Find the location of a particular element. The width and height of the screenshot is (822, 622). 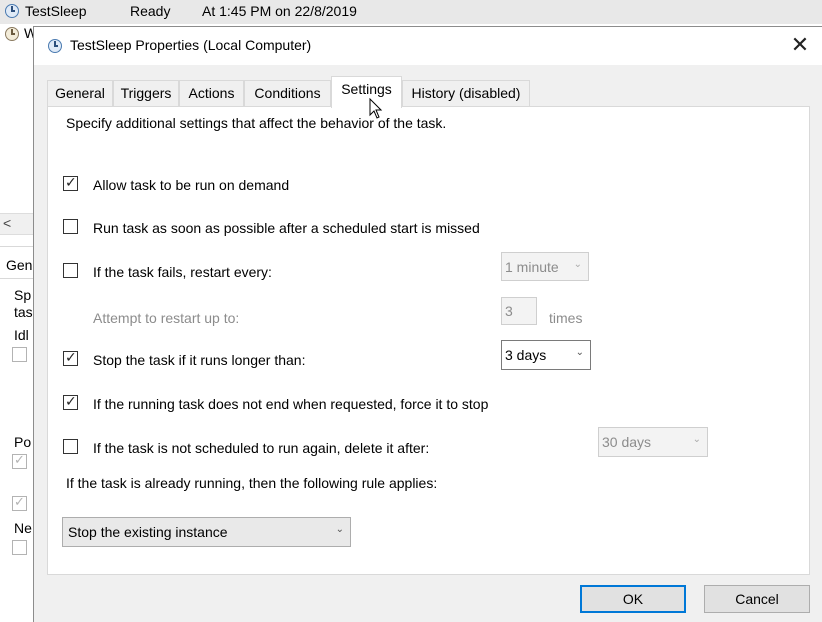

delete-after-select: 30 days ⌄ is located at coordinates (653, 442).